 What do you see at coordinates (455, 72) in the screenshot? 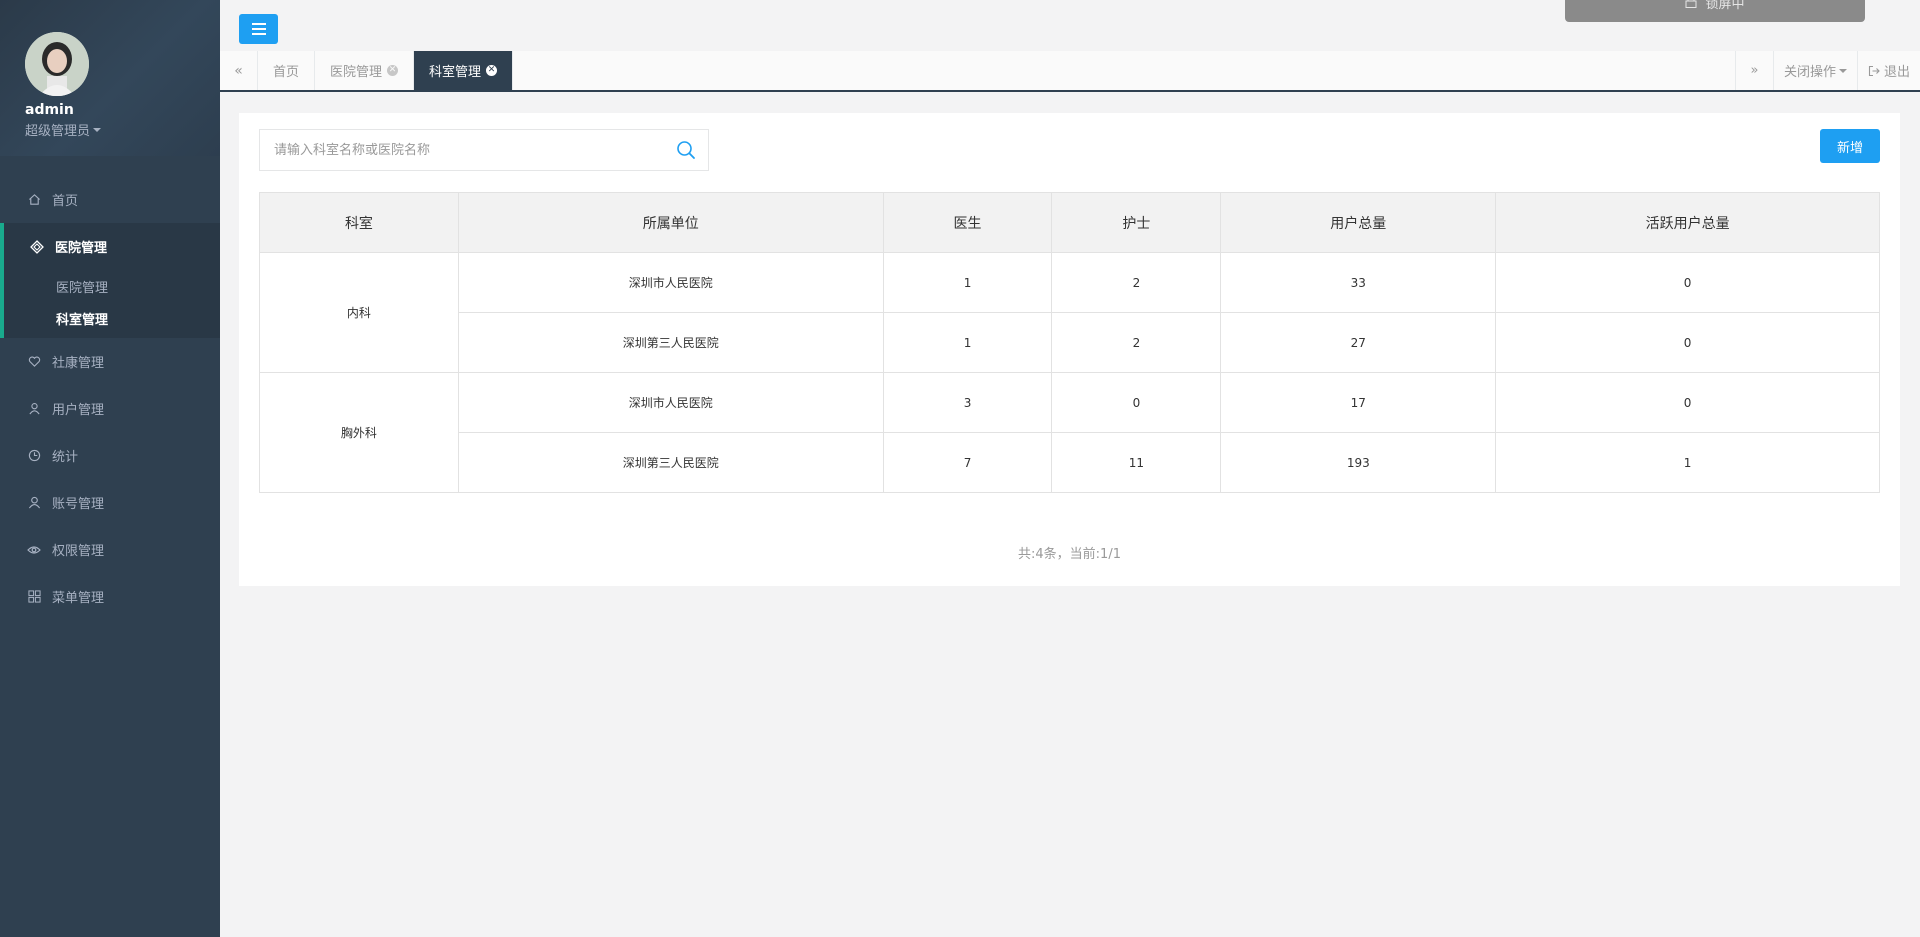
I see `tab-label: 科室管理` at bounding box center [455, 72].